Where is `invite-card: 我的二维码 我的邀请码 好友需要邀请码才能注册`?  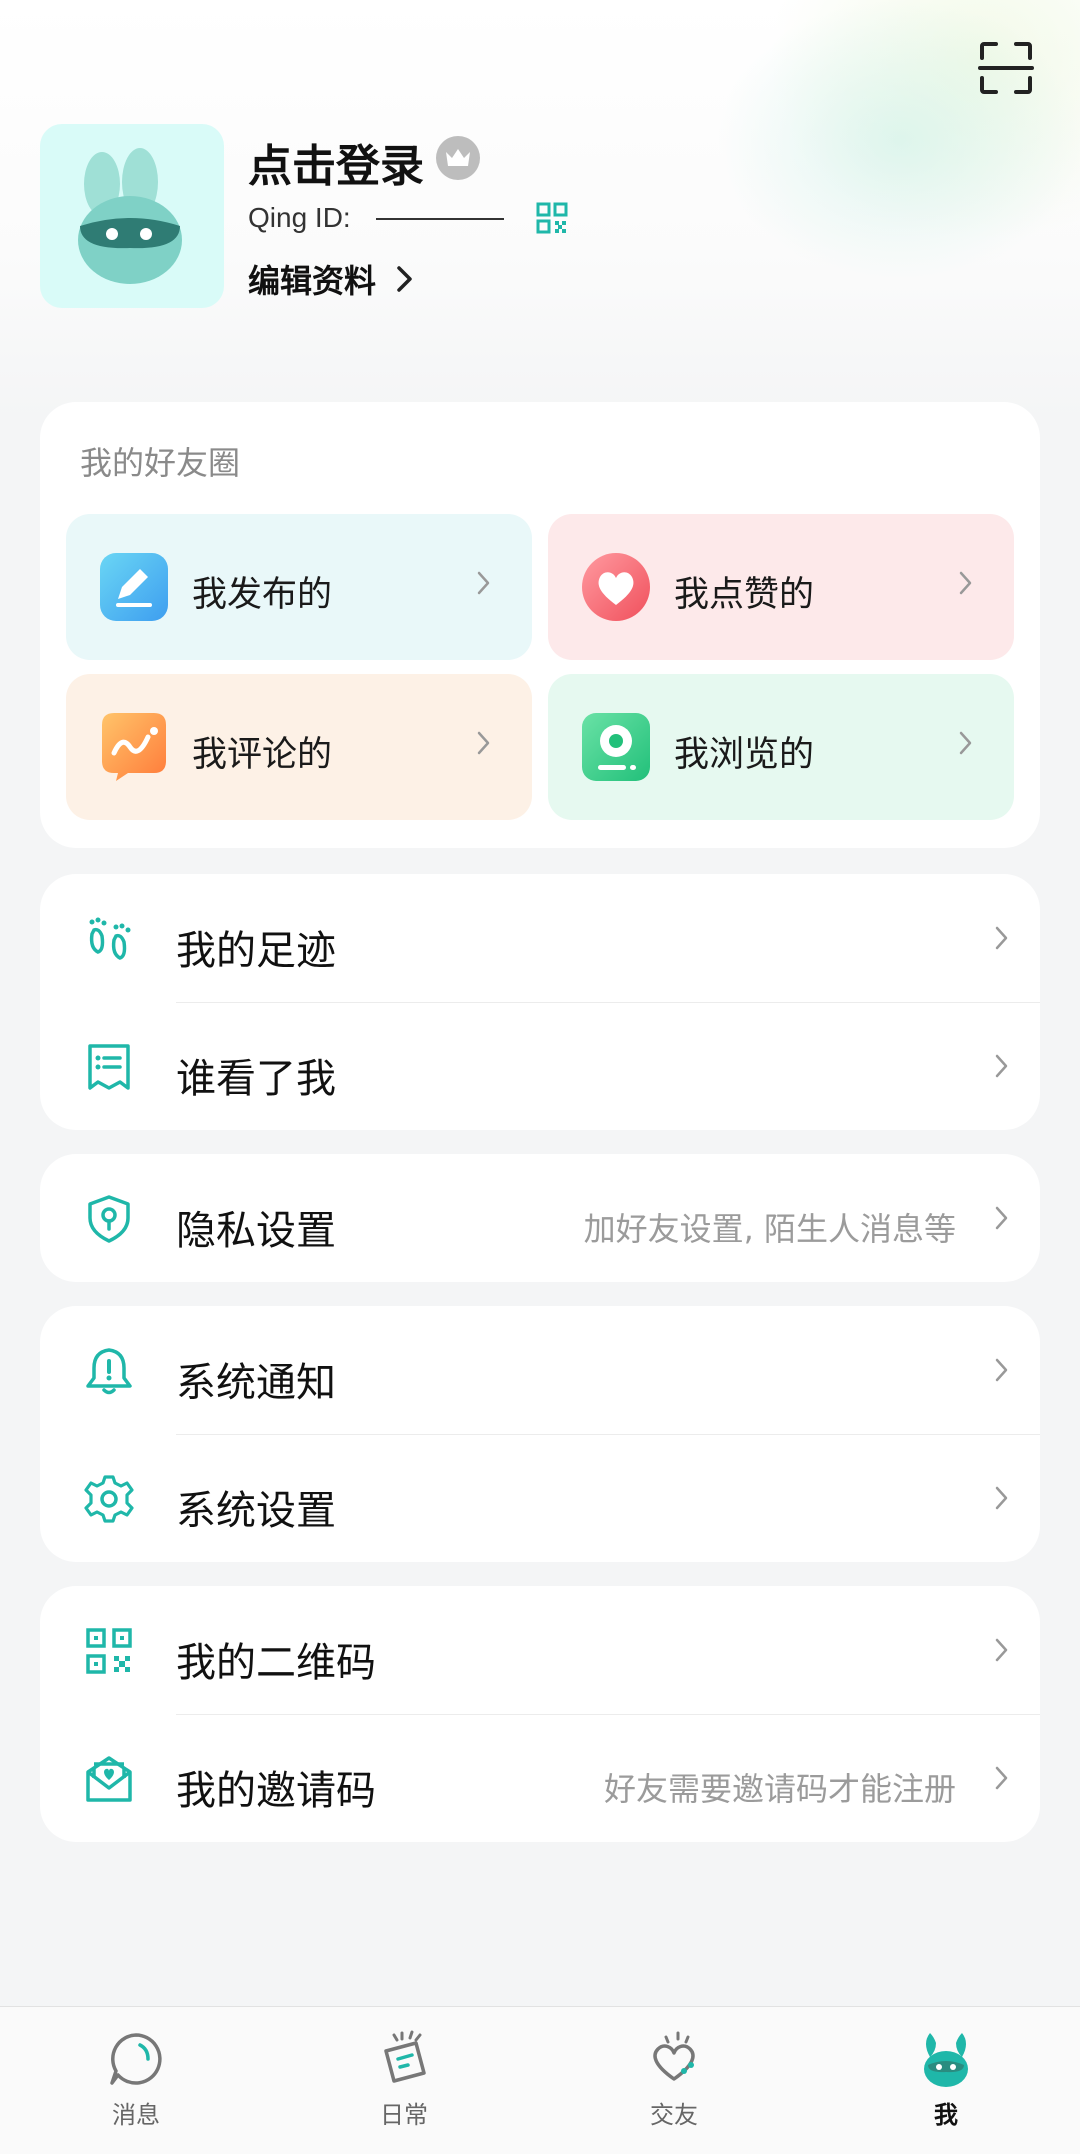
invite-card: 我的二维码 我的邀请码 好友需要邀请码才能注册 is located at coordinates (540, 1714).